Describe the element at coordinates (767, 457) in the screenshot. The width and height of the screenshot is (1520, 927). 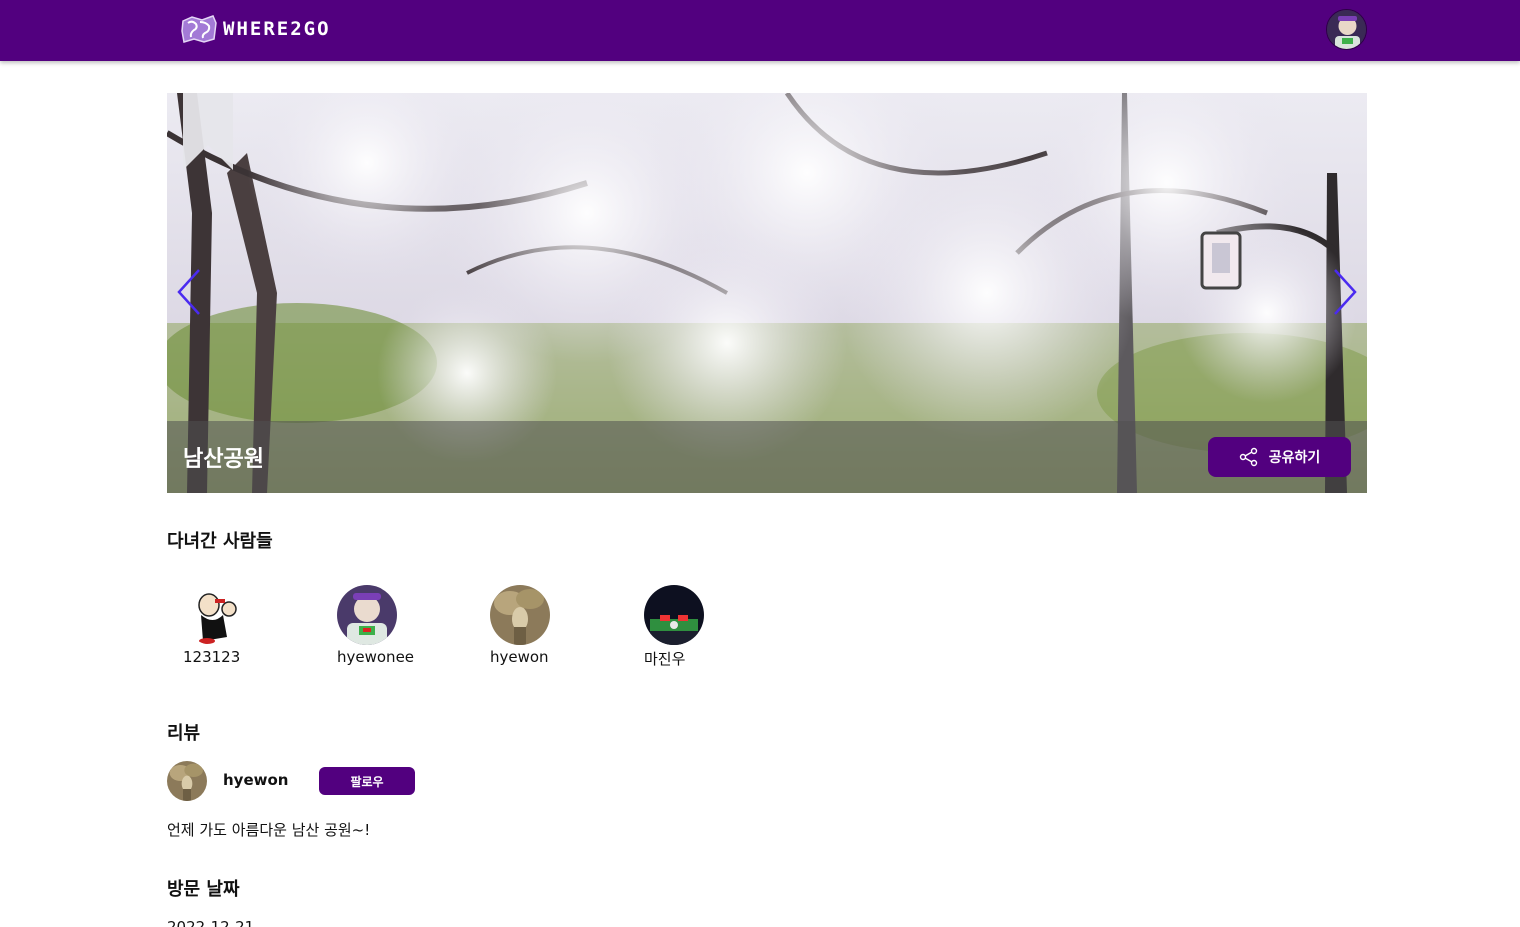
I see `hero-caption-bar: 남산공원 공유하기` at that location.